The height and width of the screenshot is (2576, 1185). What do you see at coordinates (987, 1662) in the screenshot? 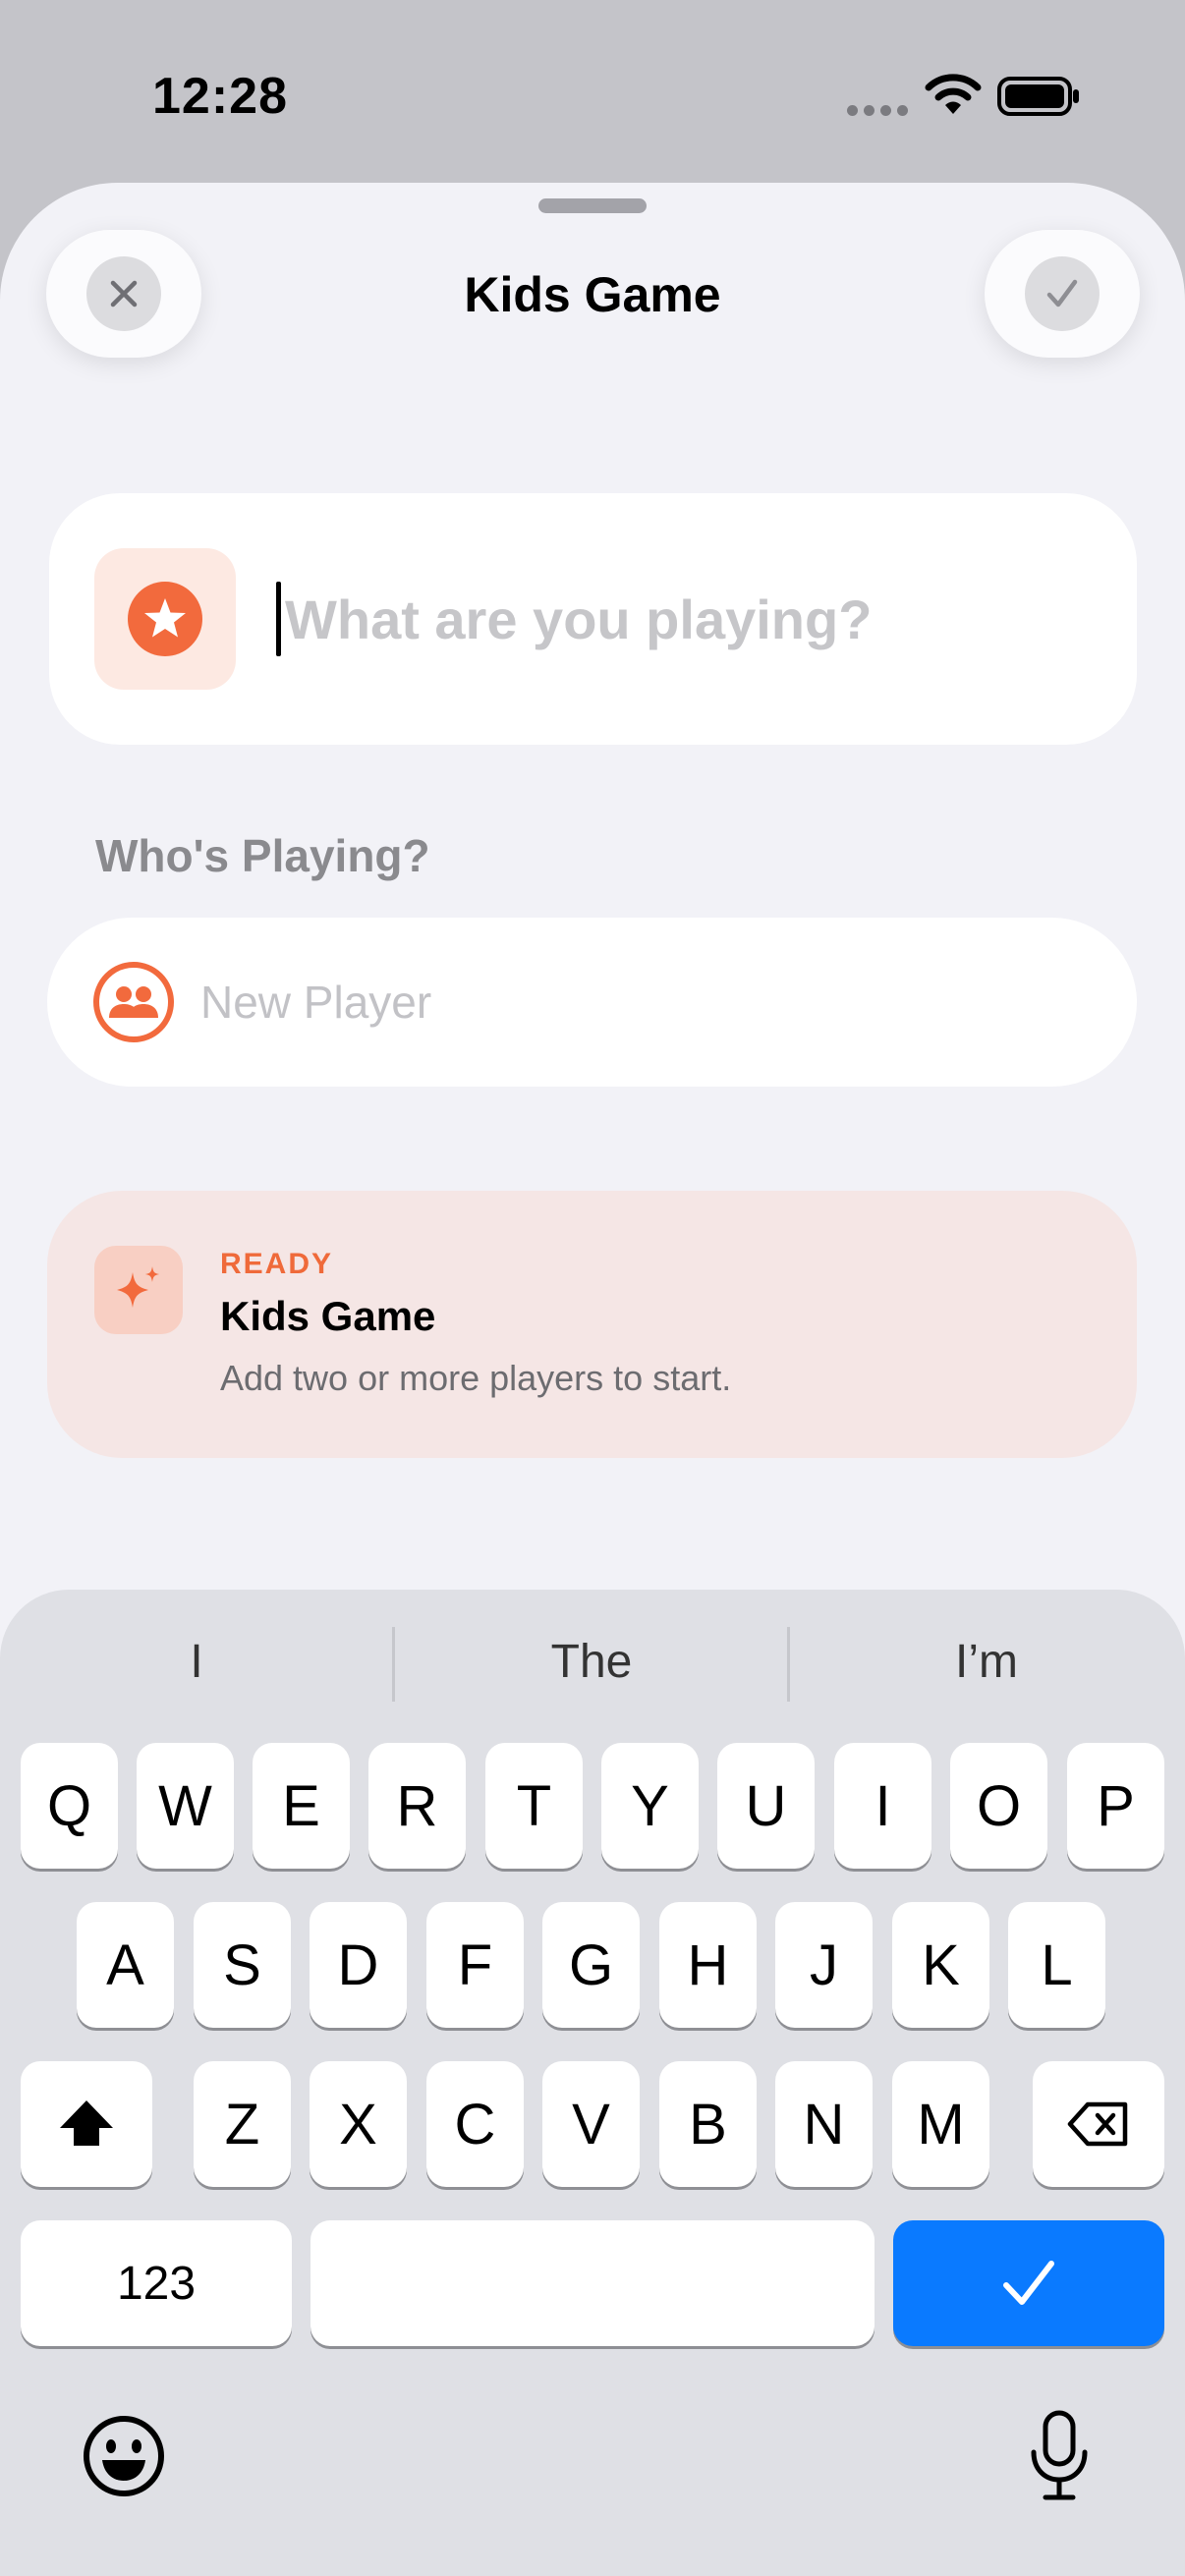
I see `suggestion-3: I’m` at bounding box center [987, 1662].